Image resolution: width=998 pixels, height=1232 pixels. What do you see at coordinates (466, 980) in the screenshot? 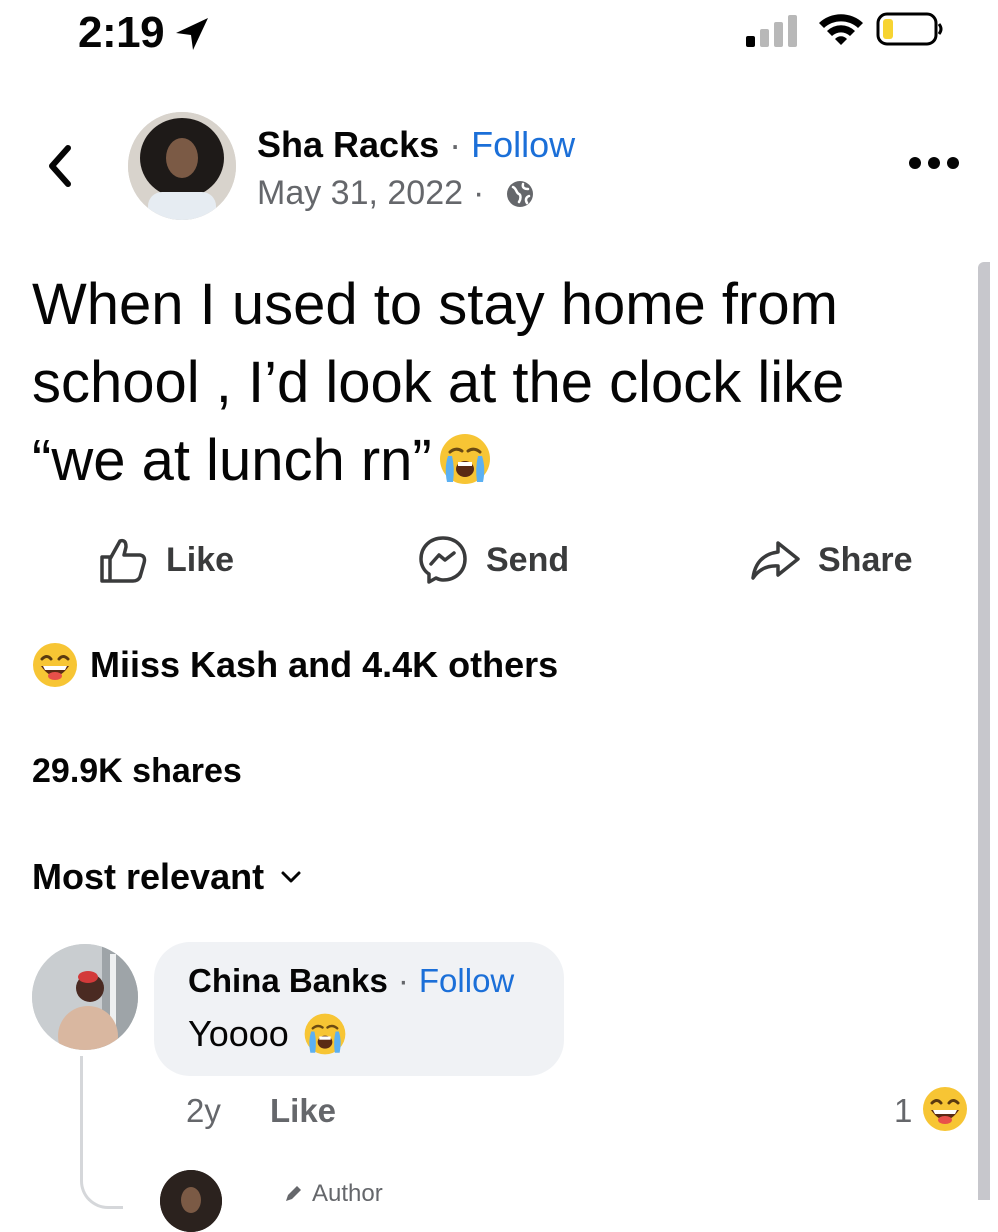
I see `comment-follow-button: Follow` at bounding box center [466, 980].